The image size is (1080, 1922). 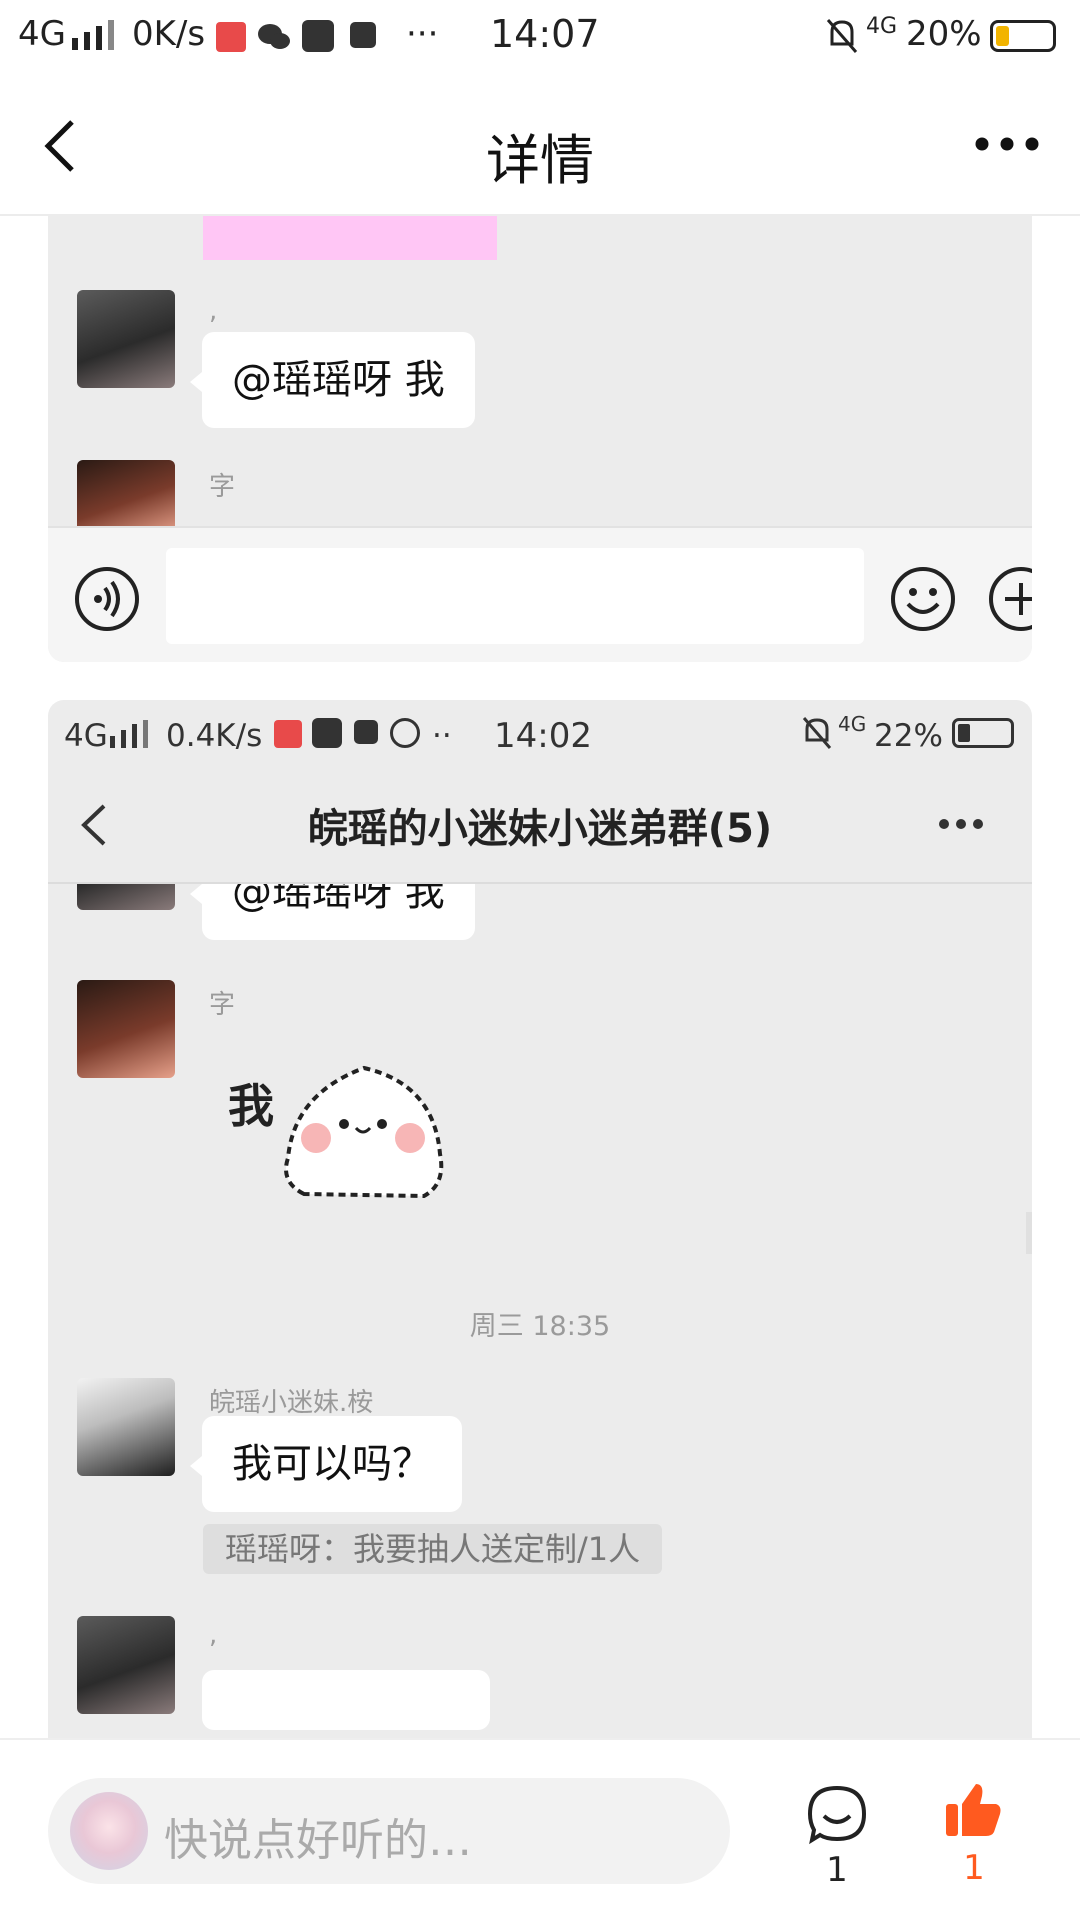 What do you see at coordinates (350, 238) in the screenshot?
I see `highlighted-message` at bounding box center [350, 238].